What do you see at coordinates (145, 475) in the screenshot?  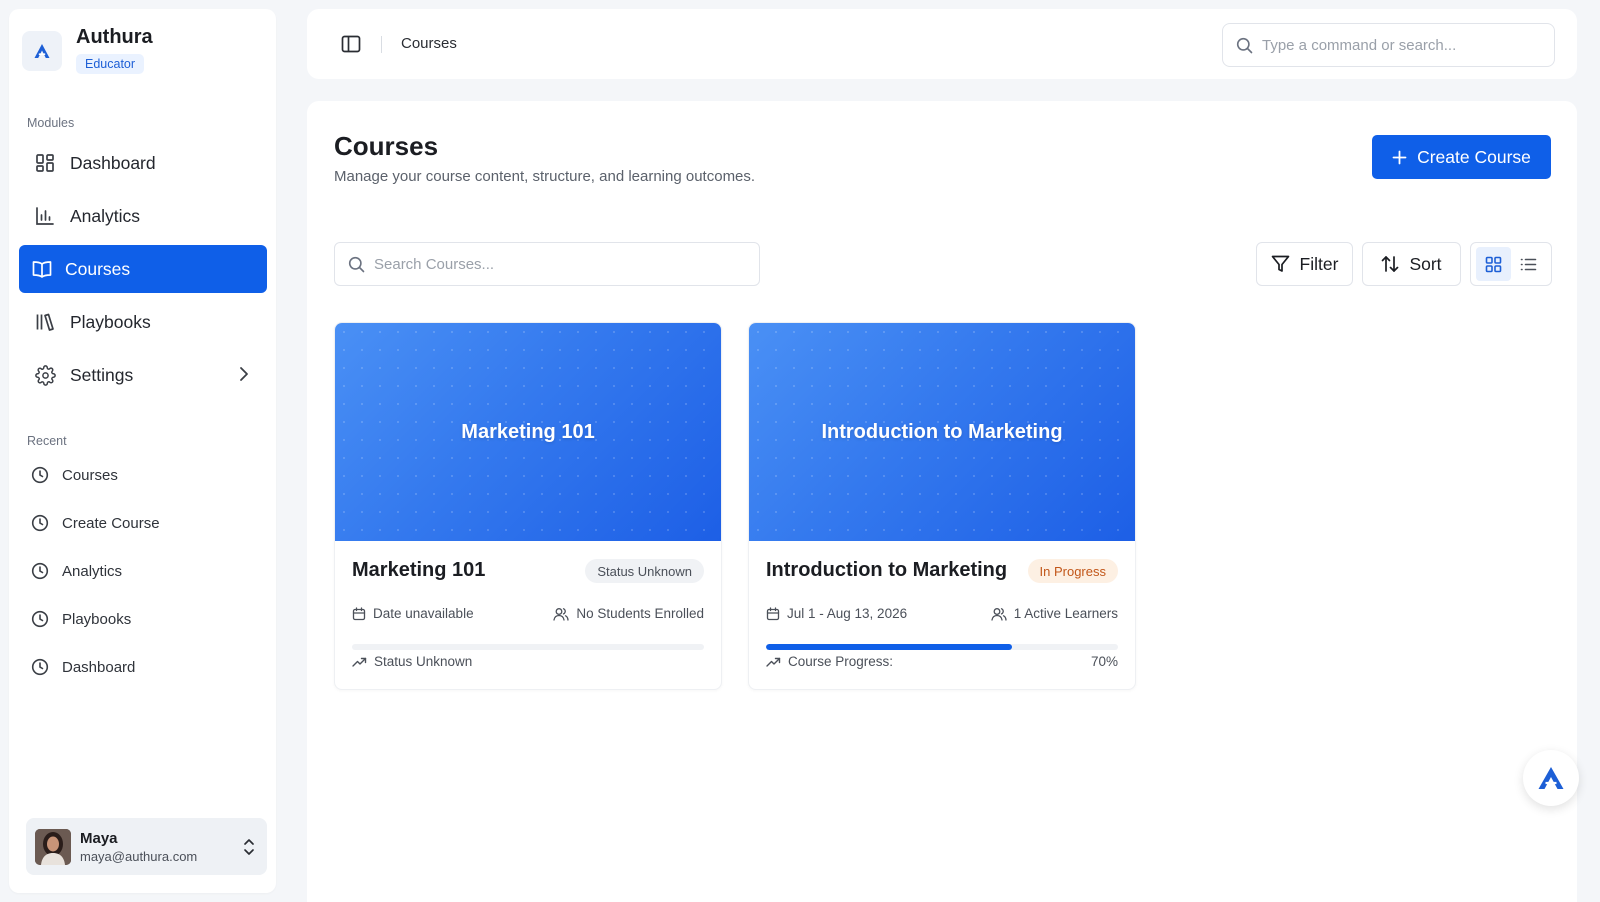 I see `recent-item-courses: Courses` at bounding box center [145, 475].